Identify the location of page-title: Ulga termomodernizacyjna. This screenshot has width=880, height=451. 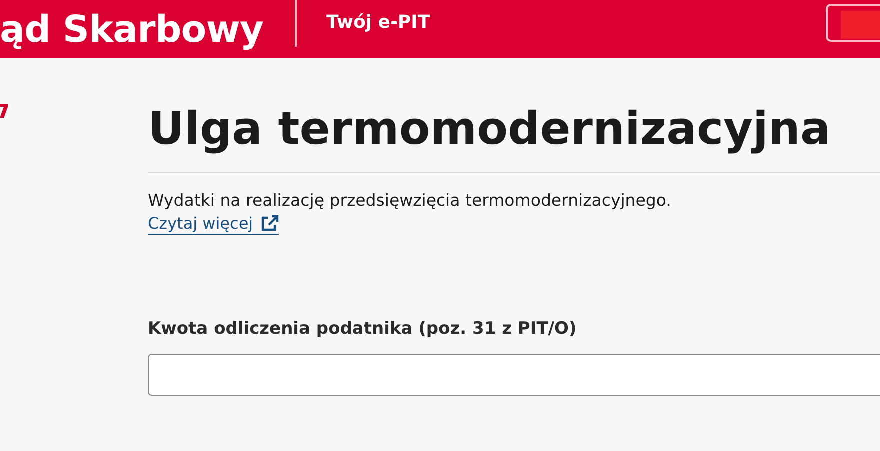
(490, 129).